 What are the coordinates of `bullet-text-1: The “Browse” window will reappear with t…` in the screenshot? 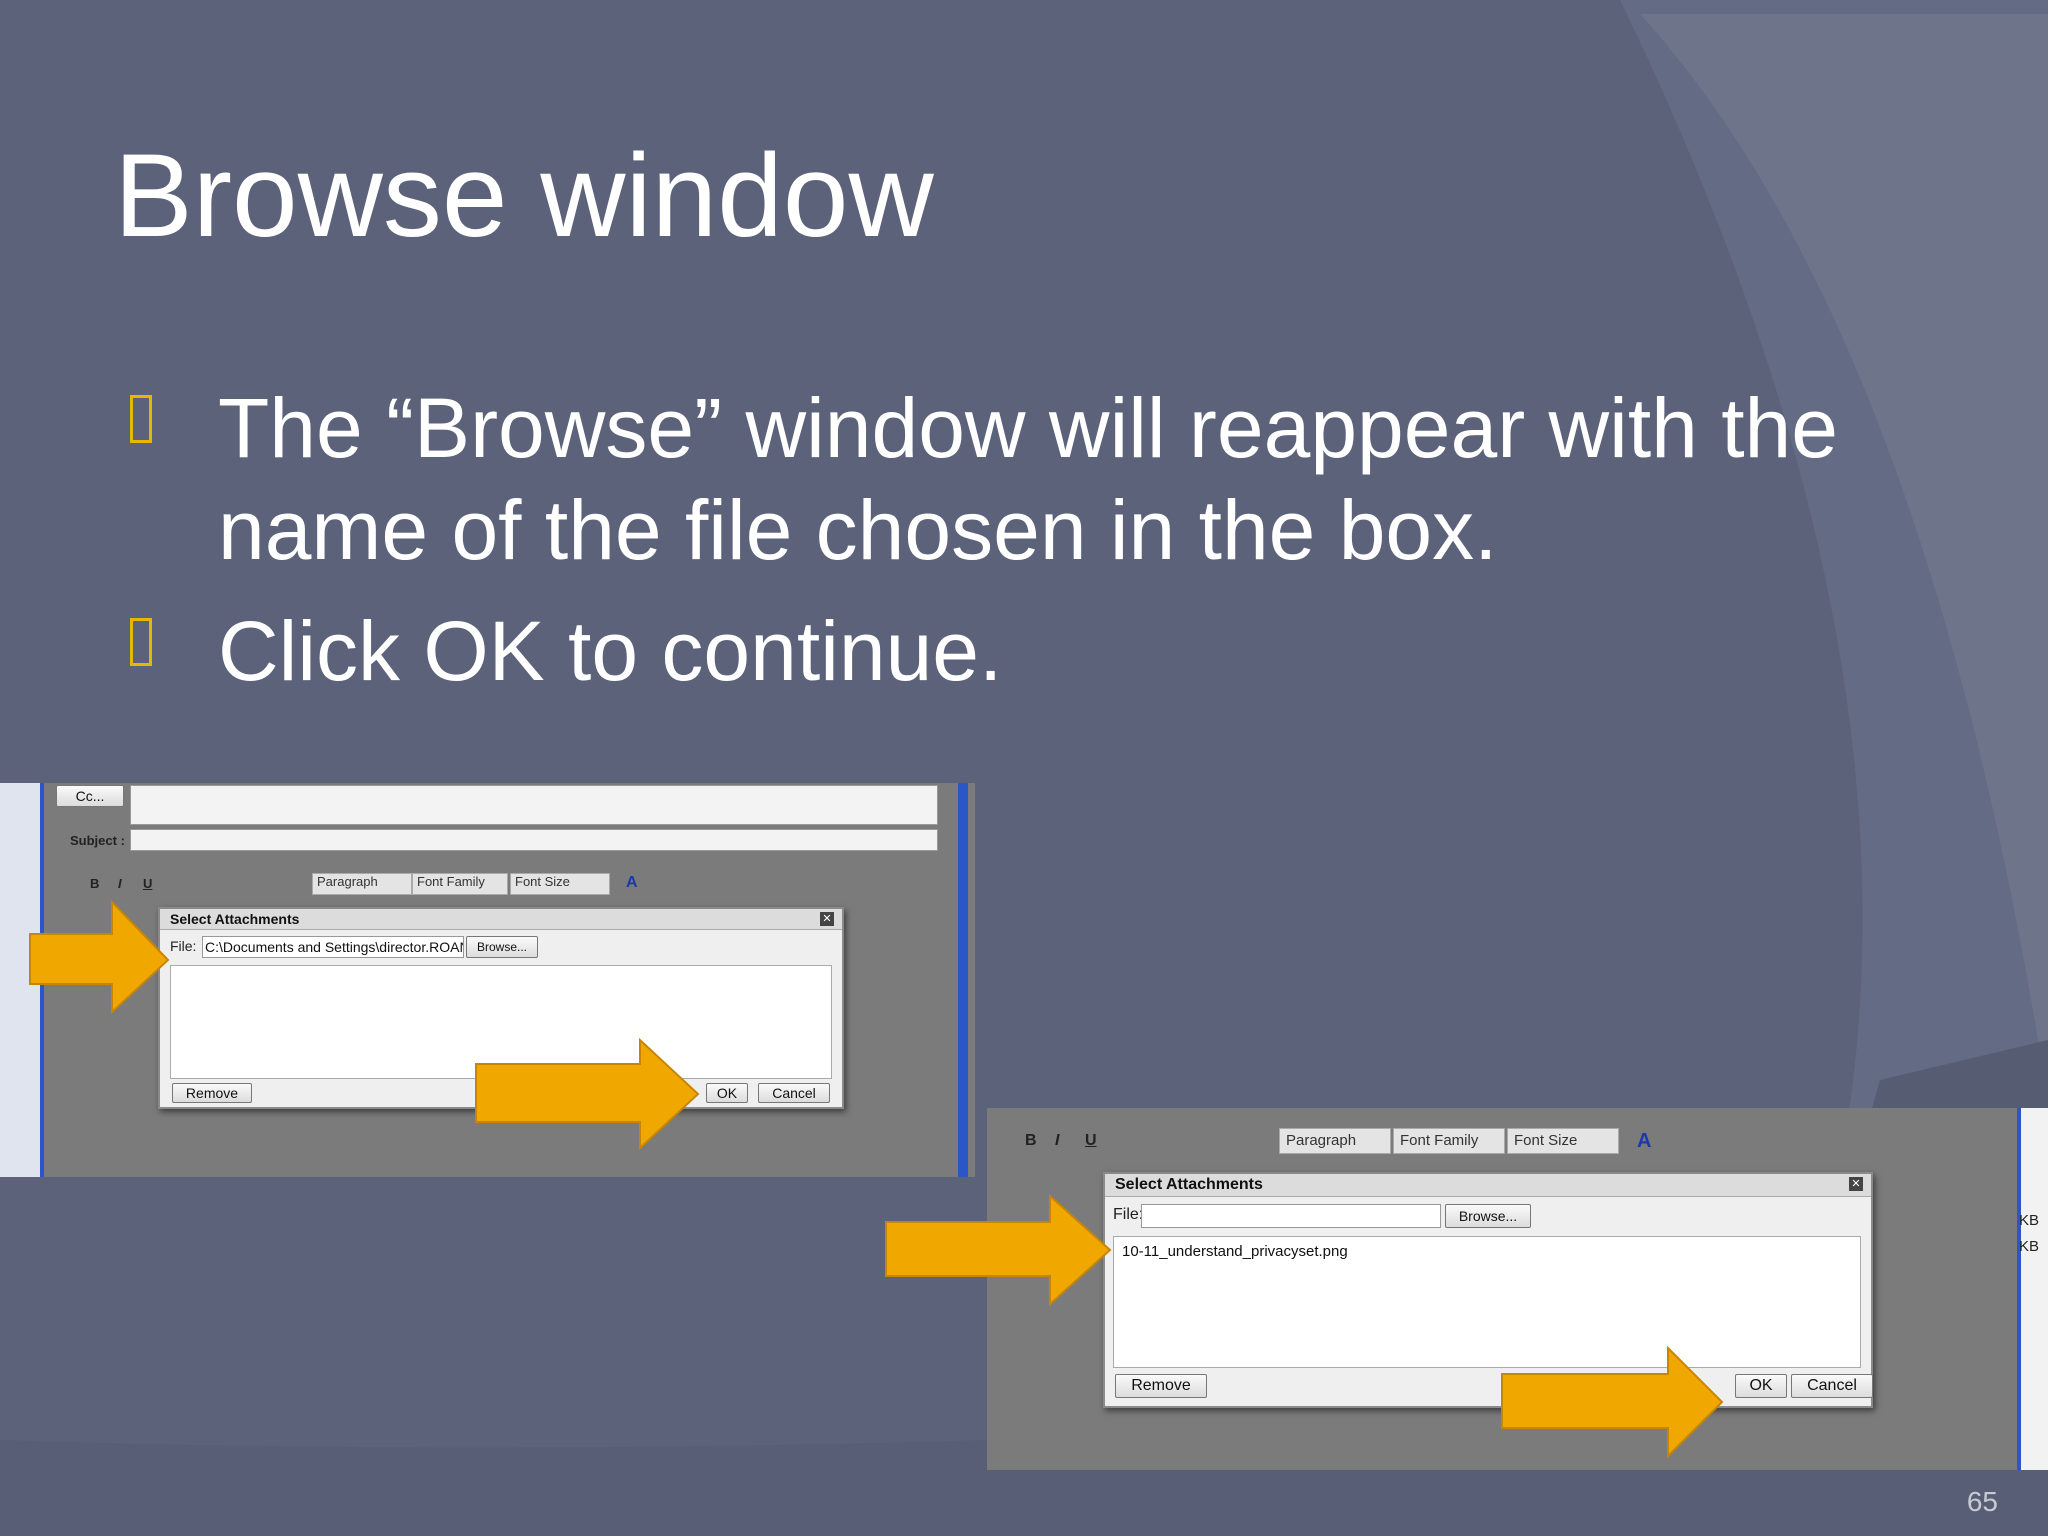 It's located at (1028, 479).